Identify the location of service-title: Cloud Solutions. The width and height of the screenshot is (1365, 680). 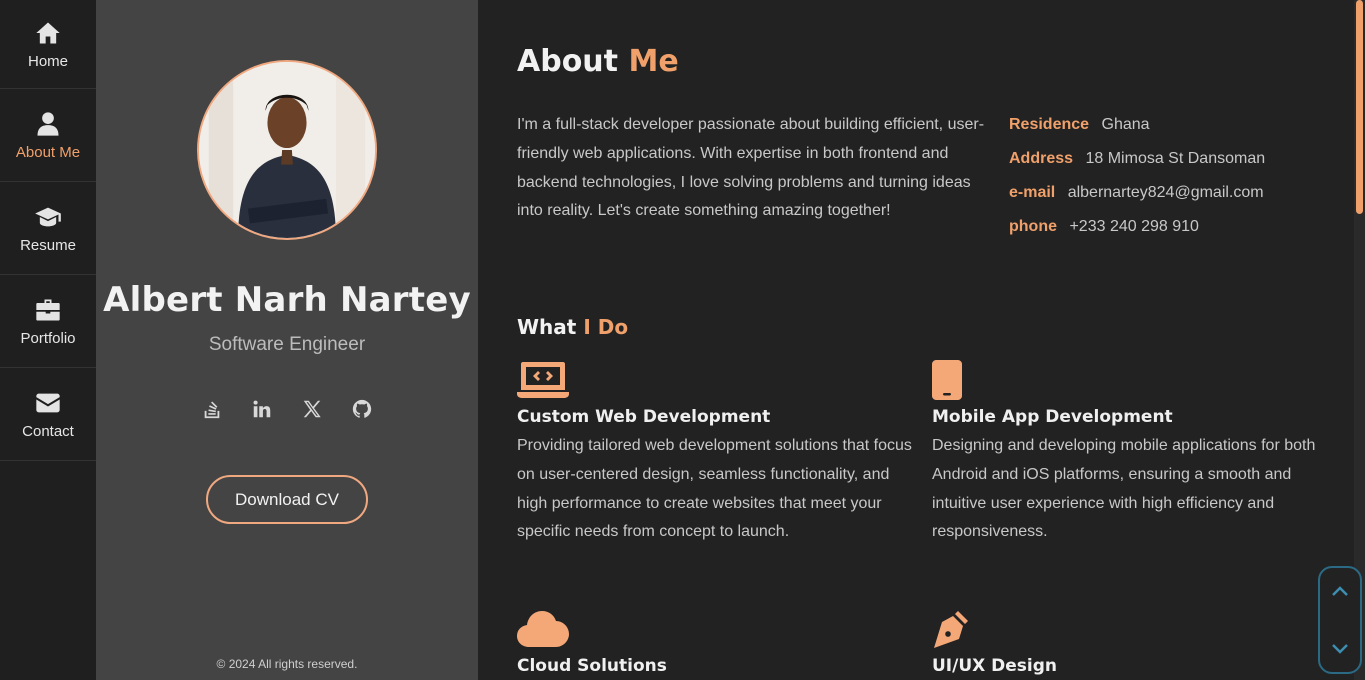
(592, 666).